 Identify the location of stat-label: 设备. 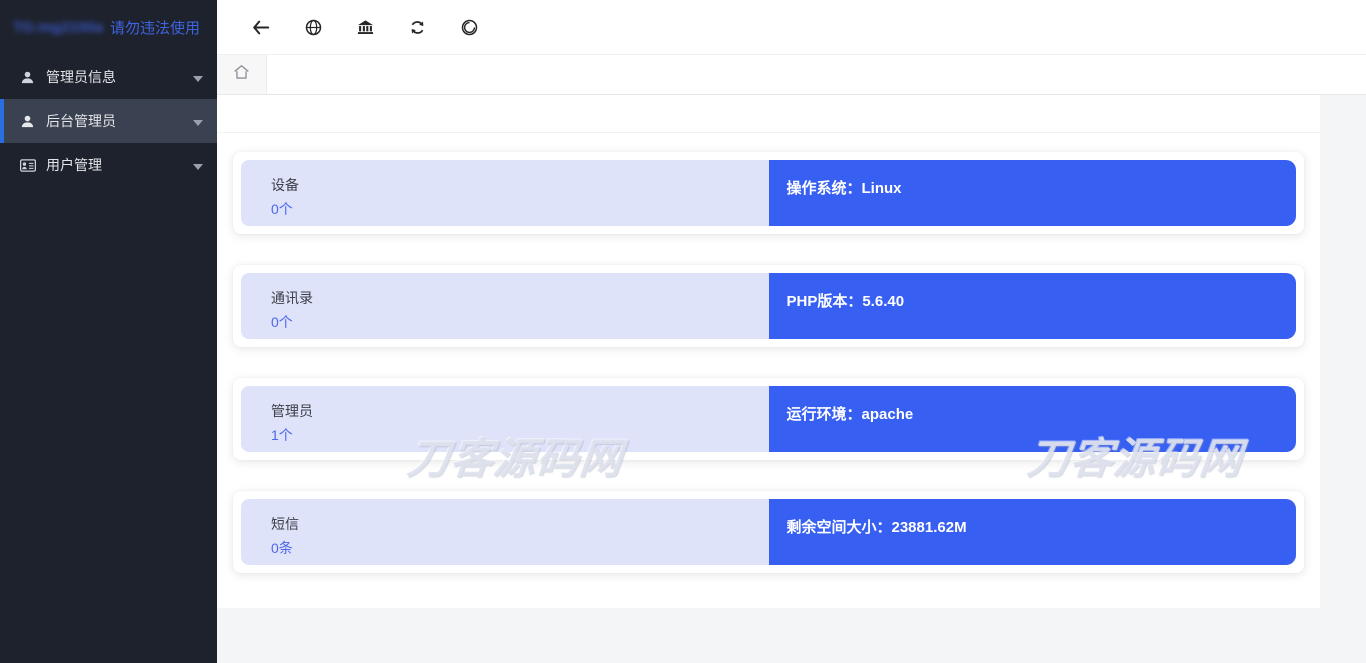
(285, 185).